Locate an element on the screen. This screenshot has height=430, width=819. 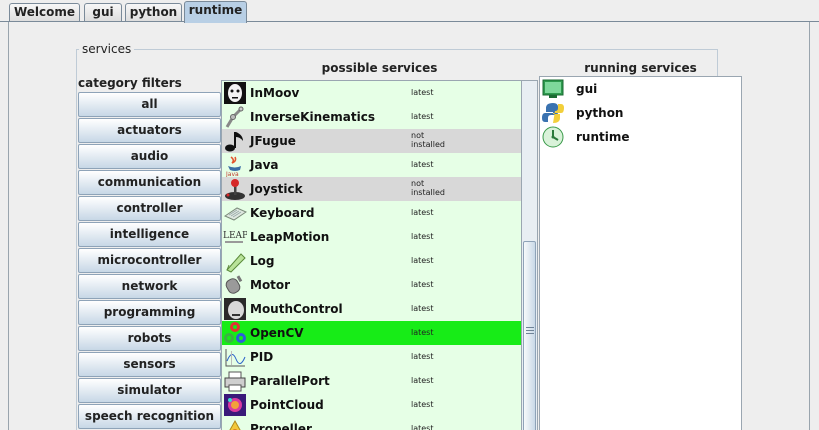
mouth-icon is located at coordinates (235, 309).